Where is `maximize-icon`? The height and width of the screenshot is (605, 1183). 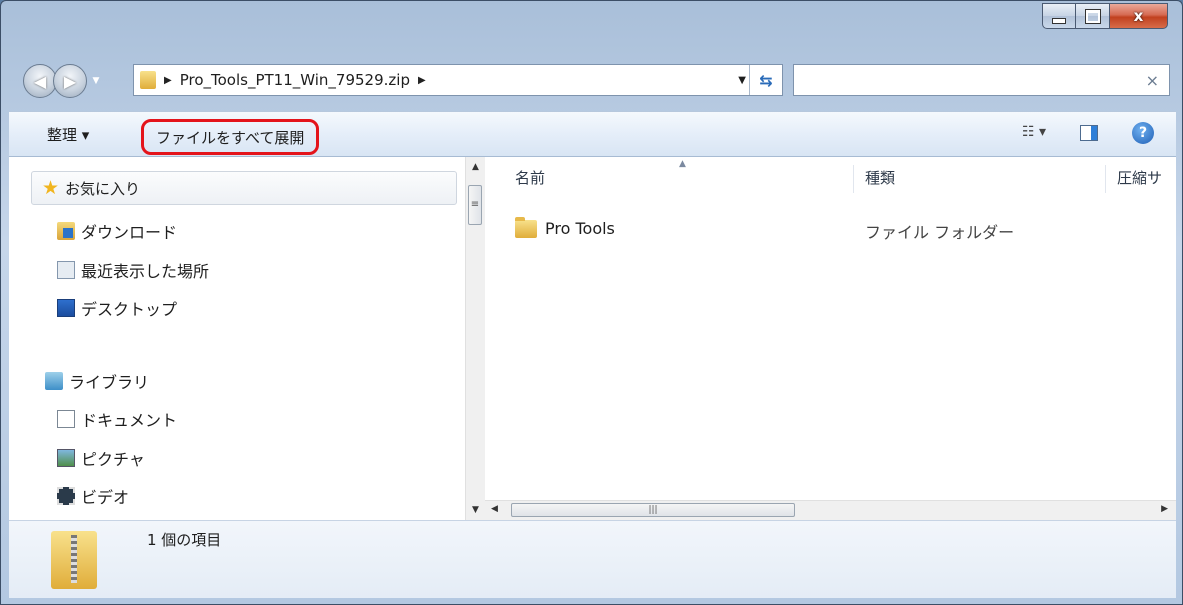
maximize-icon is located at coordinates (1092, 16).